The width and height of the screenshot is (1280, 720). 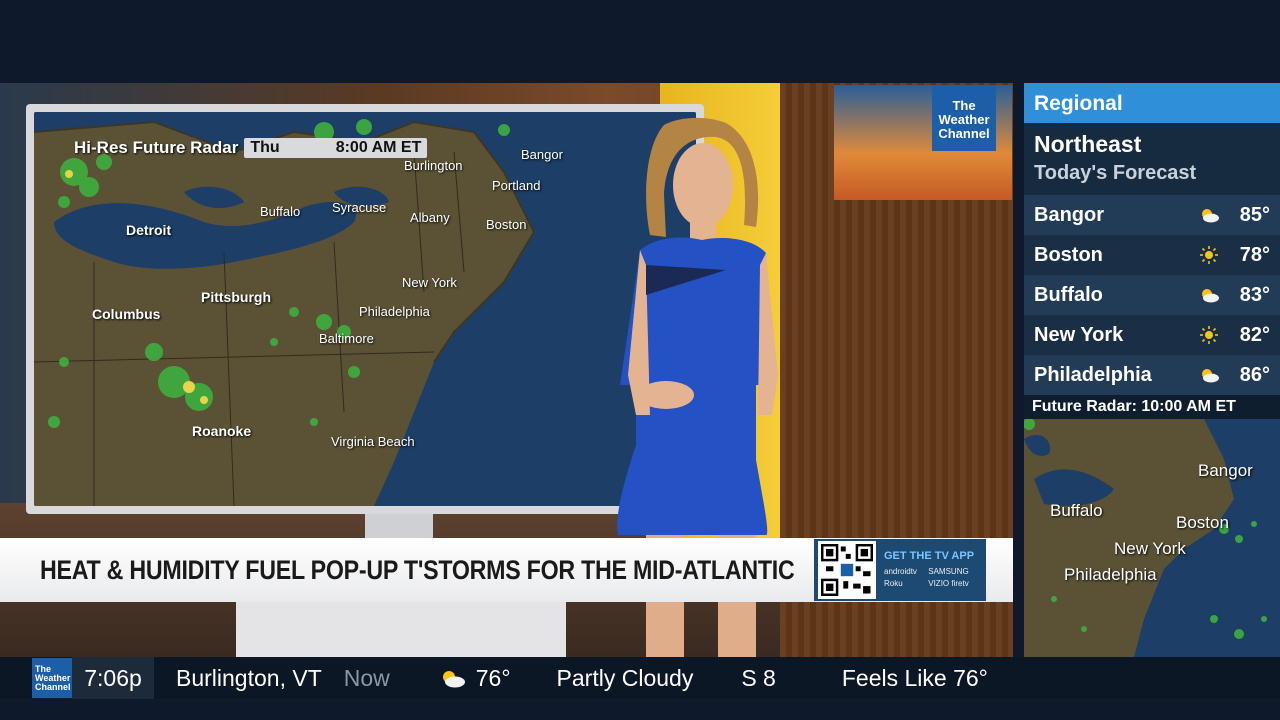 I want to click on brand-vizio: VIZIO, so click(x=939, y=583).